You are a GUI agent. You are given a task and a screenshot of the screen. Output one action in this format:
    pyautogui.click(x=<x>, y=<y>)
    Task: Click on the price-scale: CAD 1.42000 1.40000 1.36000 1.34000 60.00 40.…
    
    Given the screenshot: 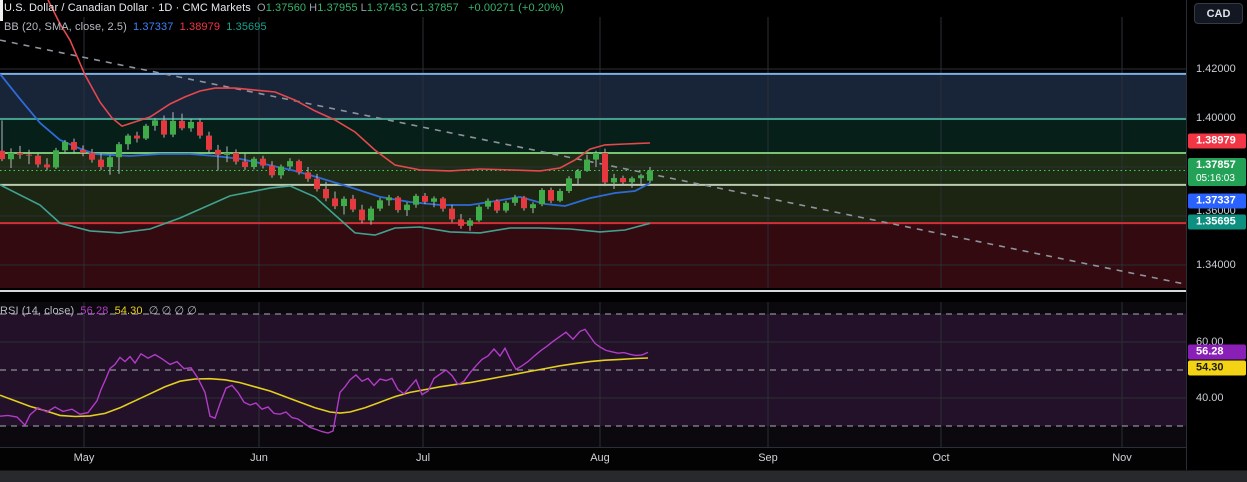 What is the action you would take?
    pyautogui.click(x=1216, y=235)
    